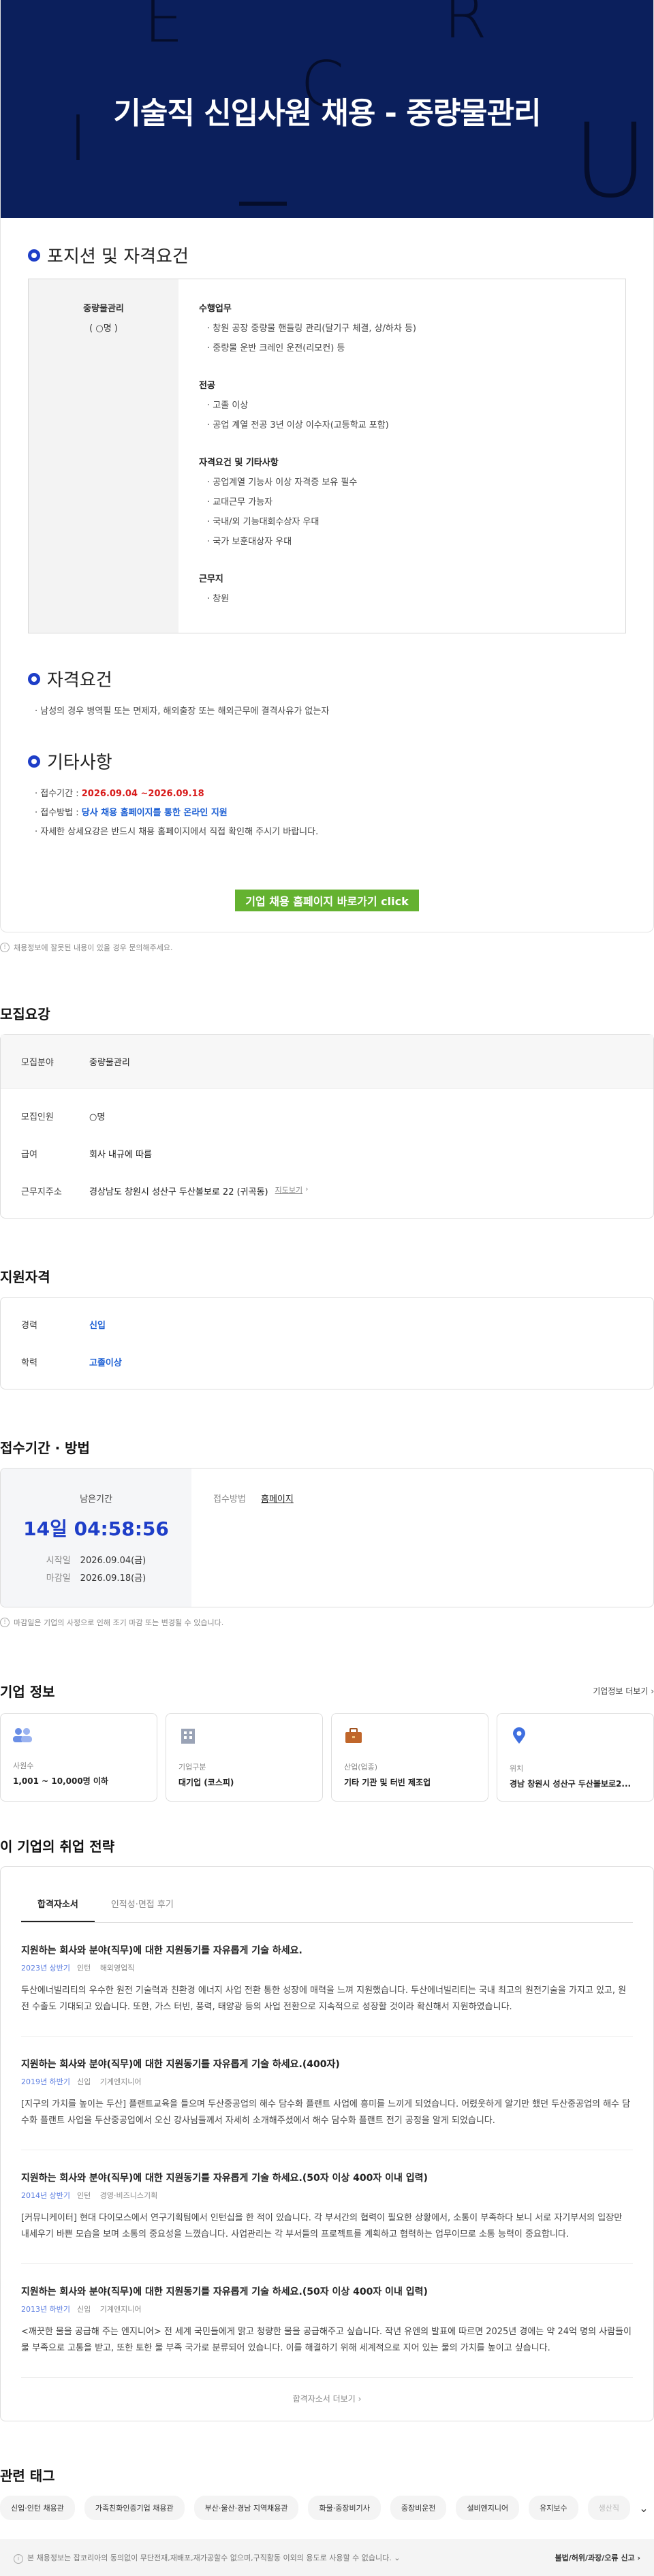 Image resolution: width=654 pixels, height=2576 pixels. Describe the element at coordinates (402, 587) in the screenshot. I see `location-group: 근무지 창원` at that location.